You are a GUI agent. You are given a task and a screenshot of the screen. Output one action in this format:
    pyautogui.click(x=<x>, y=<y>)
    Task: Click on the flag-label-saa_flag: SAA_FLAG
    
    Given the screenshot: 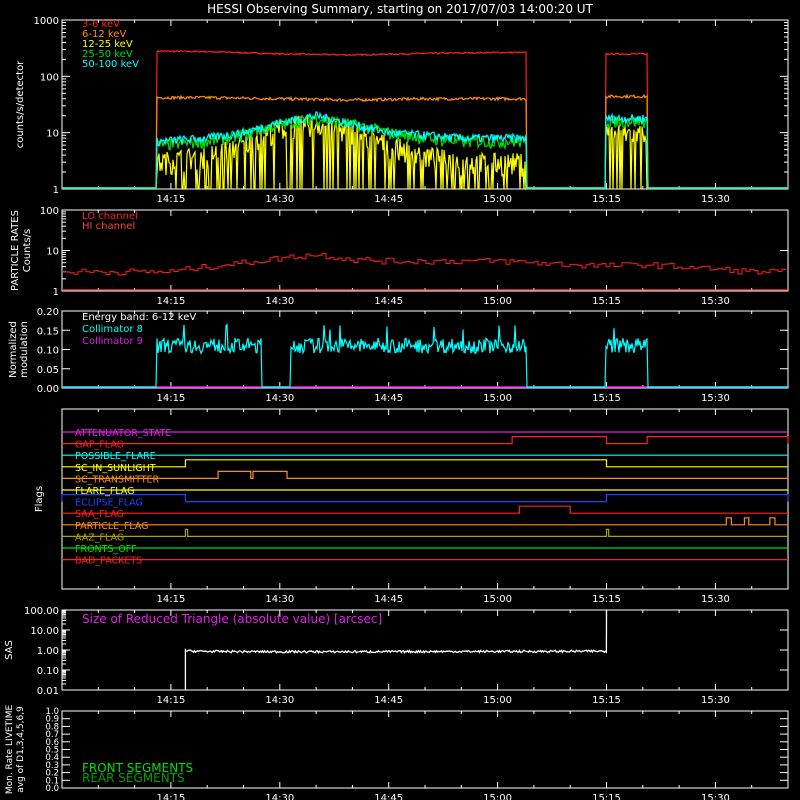 What is the action you would take?
    pyautogui.click(x=99, y=514)
    